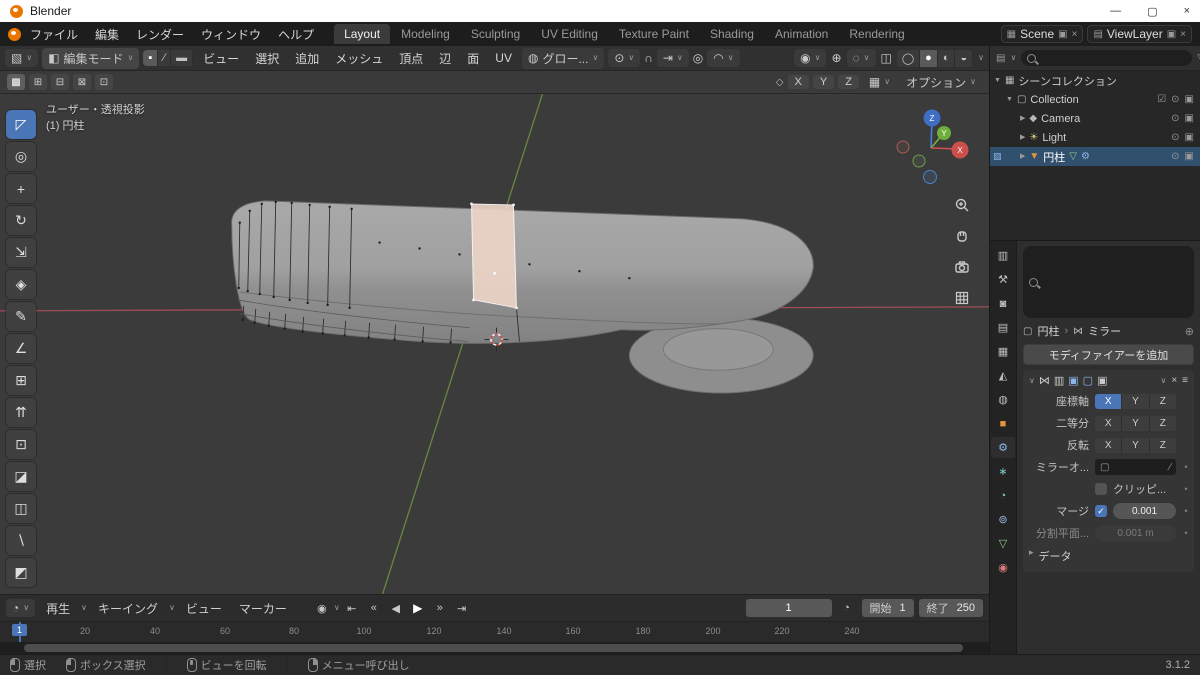 Image resolution: width=1200 pixels, height=675 pixels. What do you see at coordinates (1003, 471) in the screenshot?
I see `tab-particles: ∗` at bounding box center [1003, 471].